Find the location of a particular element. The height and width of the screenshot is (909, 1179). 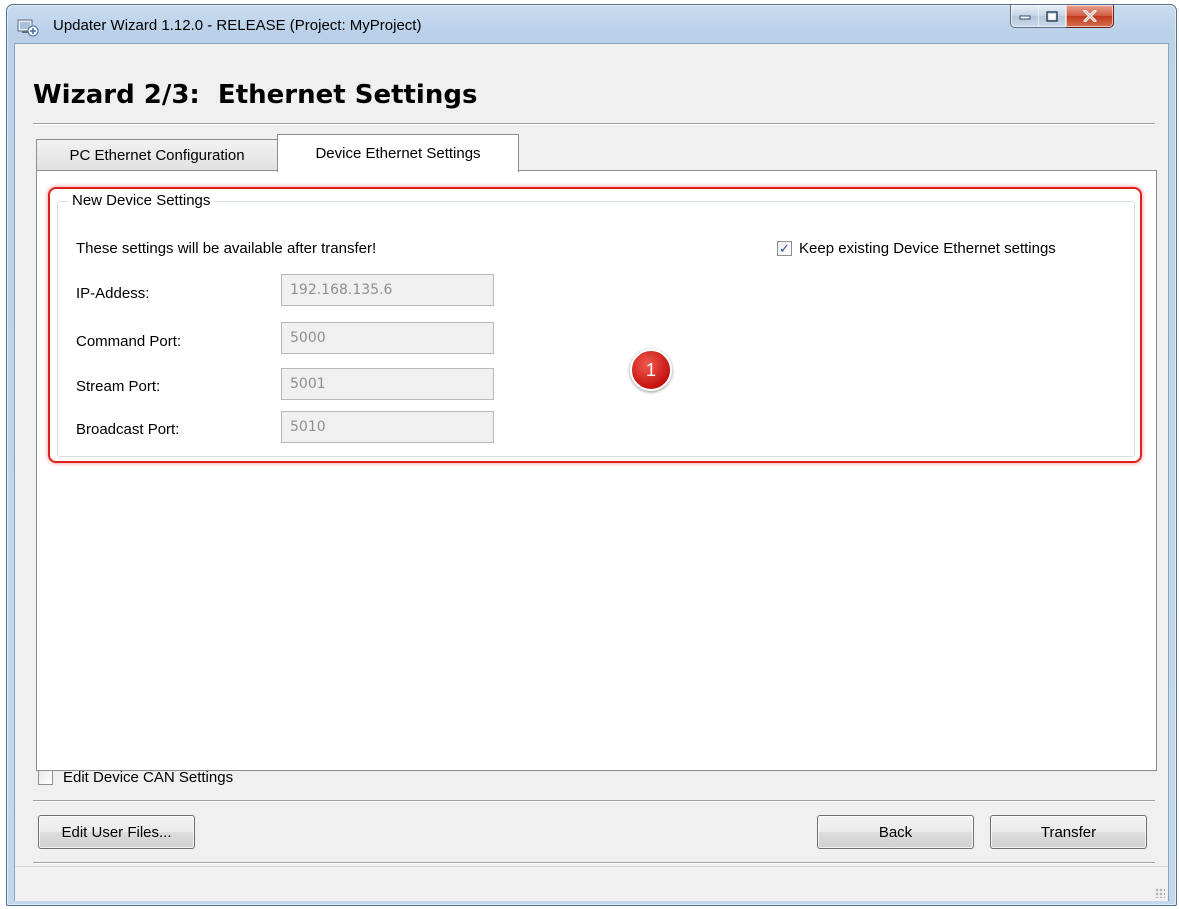

status-divider is located at coordinates (594, 863).